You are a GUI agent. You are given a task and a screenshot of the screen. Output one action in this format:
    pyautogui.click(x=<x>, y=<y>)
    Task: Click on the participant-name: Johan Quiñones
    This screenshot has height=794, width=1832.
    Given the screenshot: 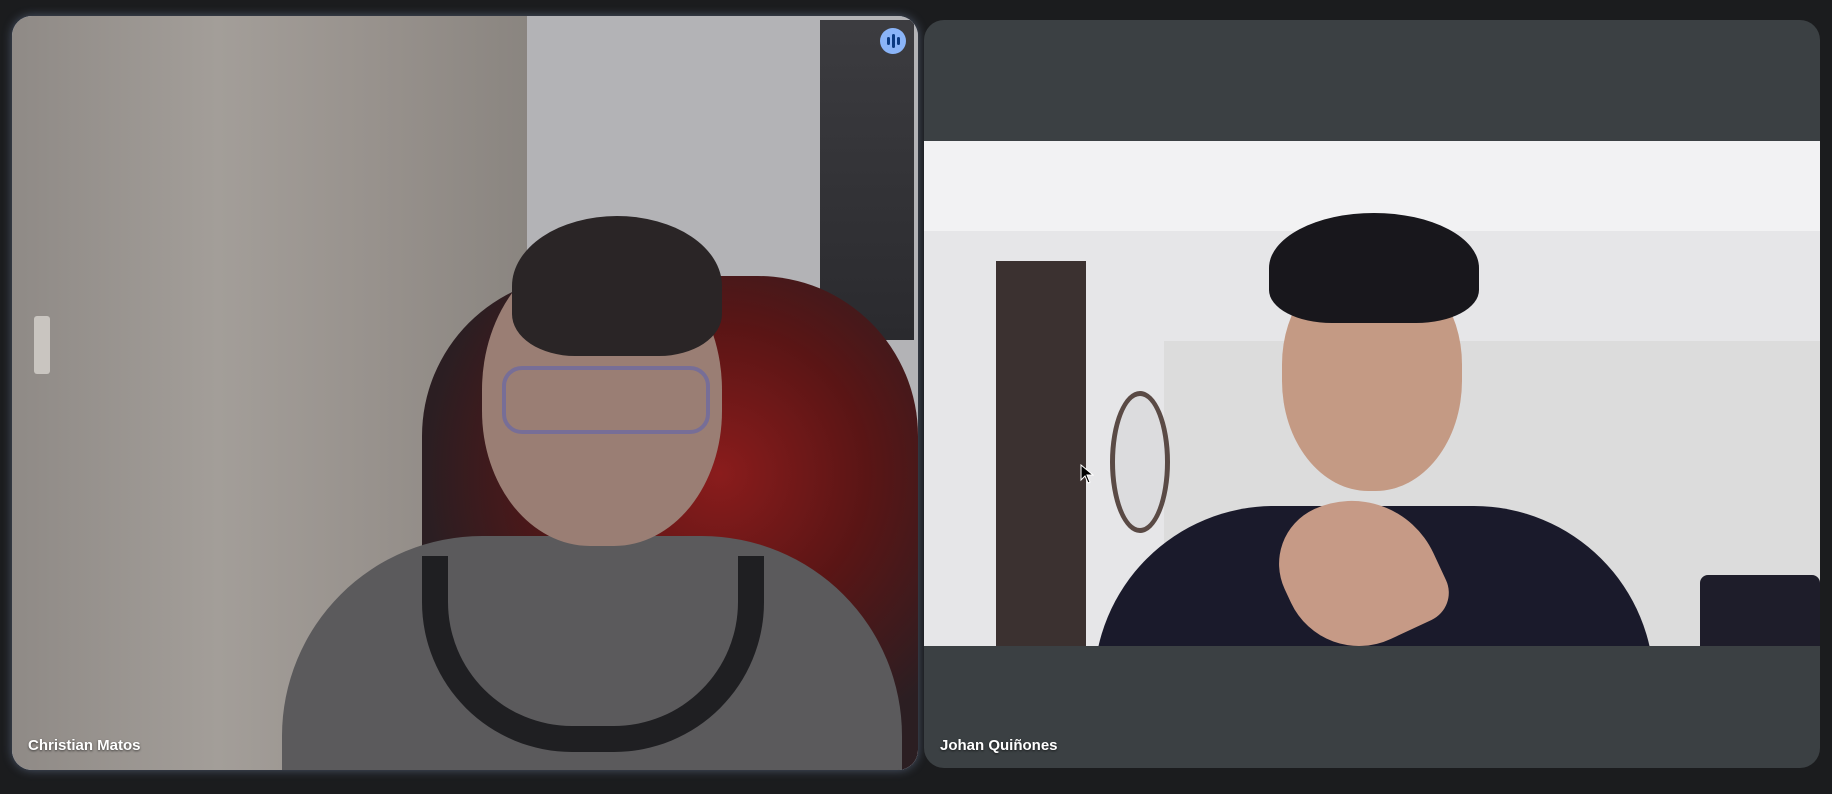 What is the action you would take?
    pyautogui.click(x=999, y=745)
    